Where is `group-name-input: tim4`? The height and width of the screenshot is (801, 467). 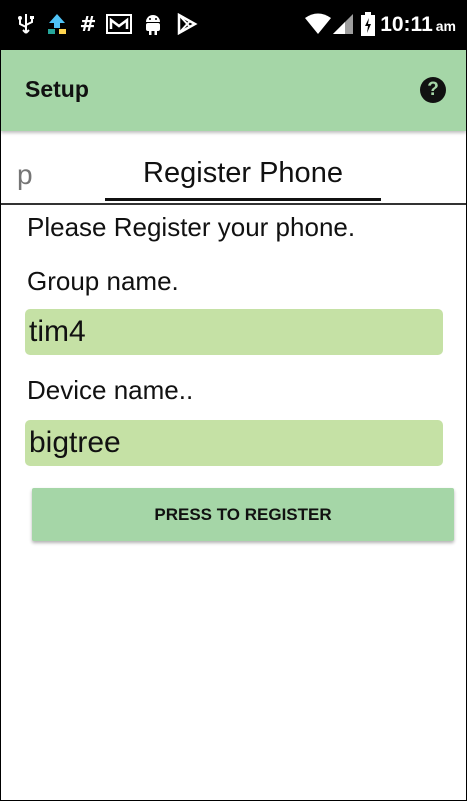
group-name-input: tim4 is located at coordinates (234, 332).